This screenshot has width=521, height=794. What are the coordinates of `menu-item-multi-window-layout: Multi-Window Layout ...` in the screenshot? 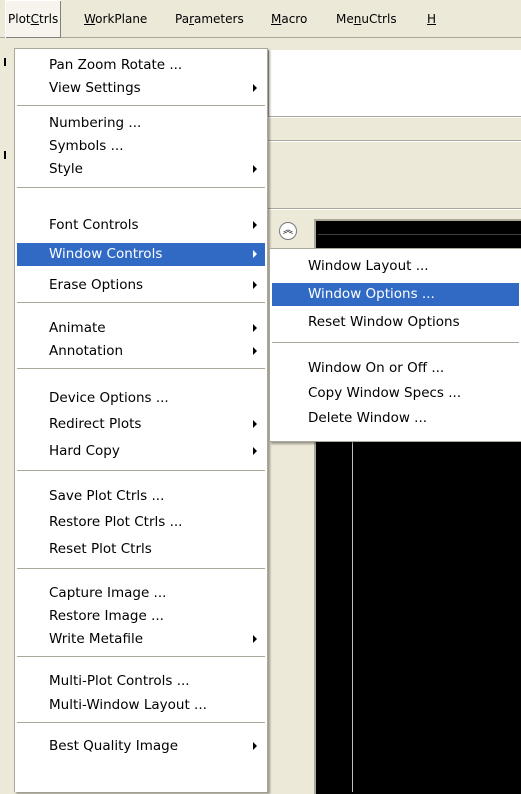 It's located at (141, 705).